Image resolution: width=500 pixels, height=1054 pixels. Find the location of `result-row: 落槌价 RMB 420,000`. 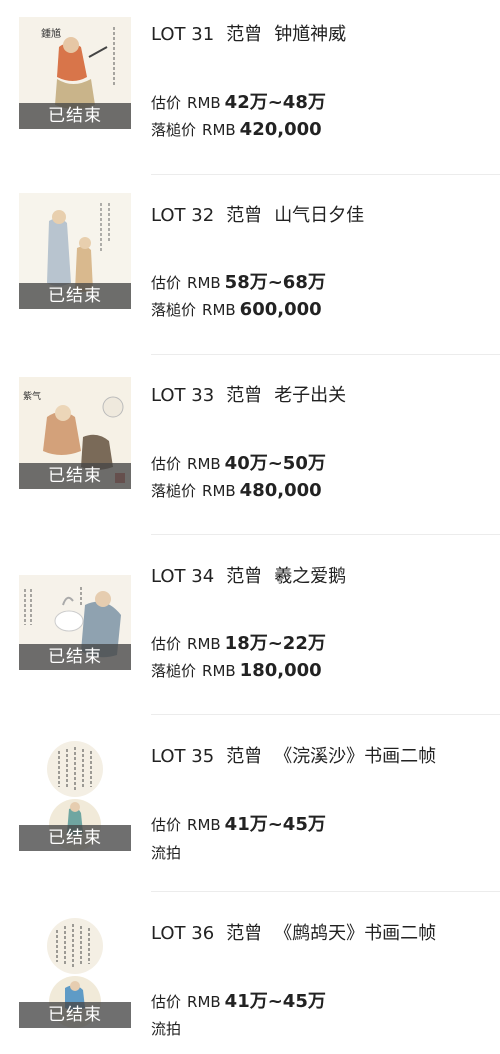

result-row: 落槌价 RMB 420,000 is located at coordinates (236, 129).